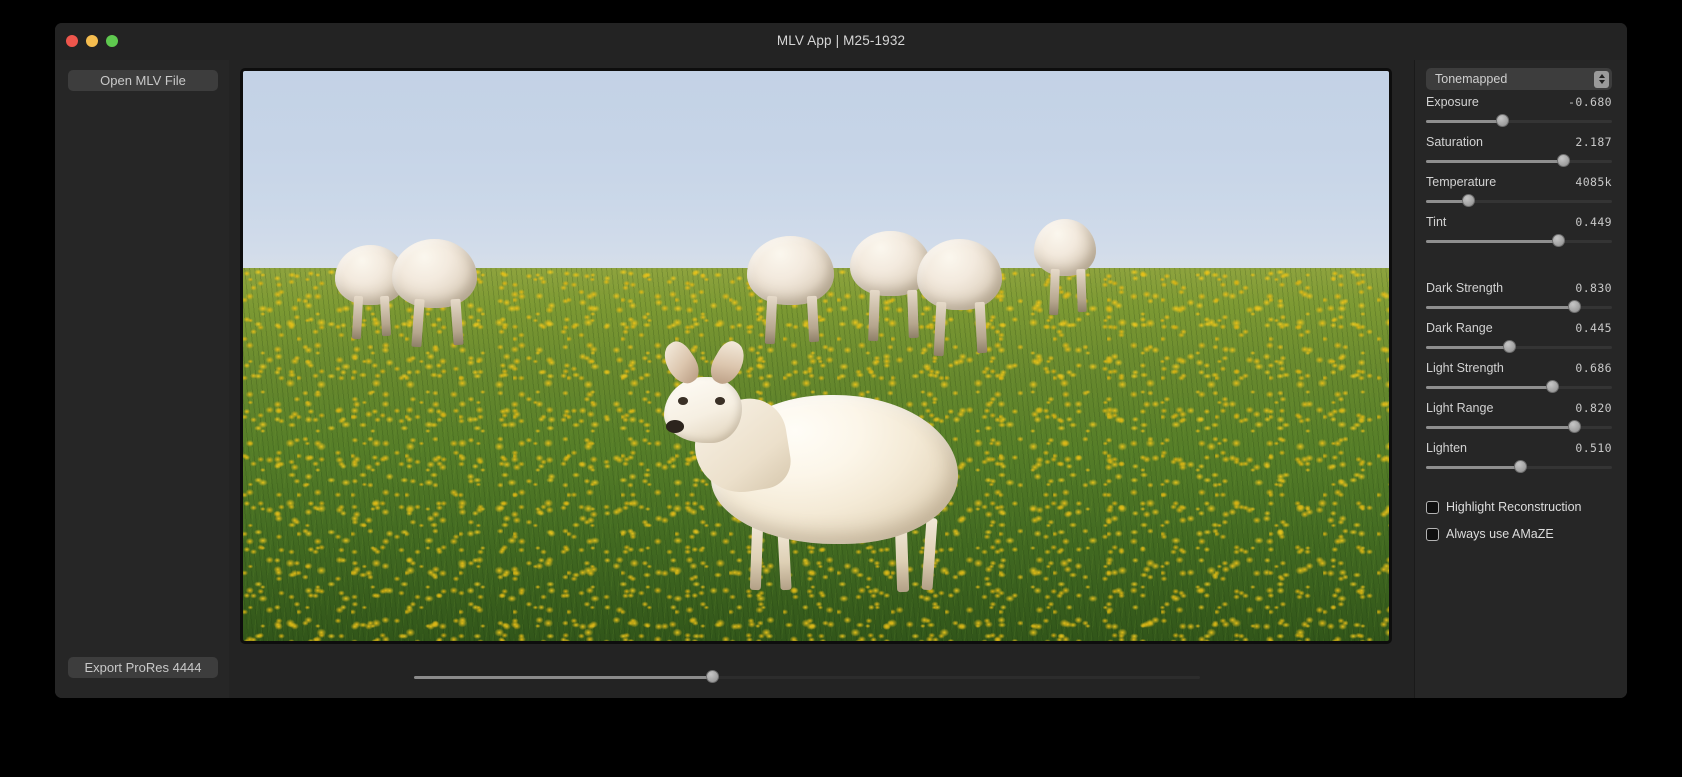 The height and width of the screenshot is (777, 1682). What do you see at coordinates (1519, 222) in the screenshot?
I see `control-header: Tint 0.449` at bounding box center [1519, 222].